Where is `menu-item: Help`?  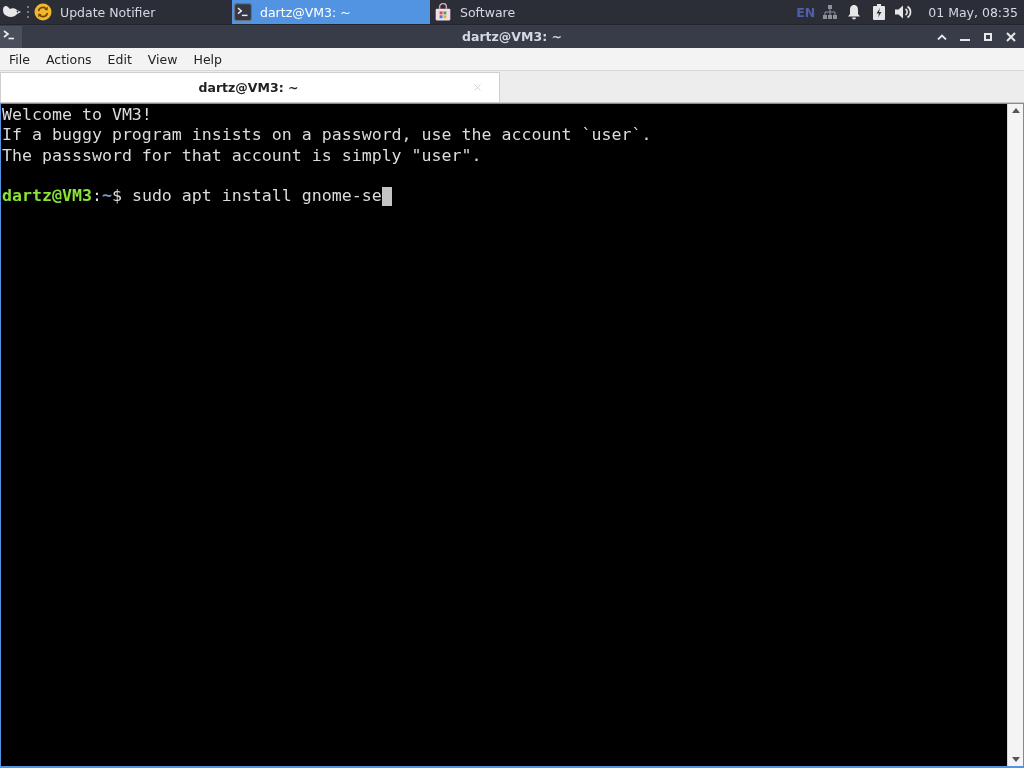 menu-item: Help is located at coordinates (207, 59).